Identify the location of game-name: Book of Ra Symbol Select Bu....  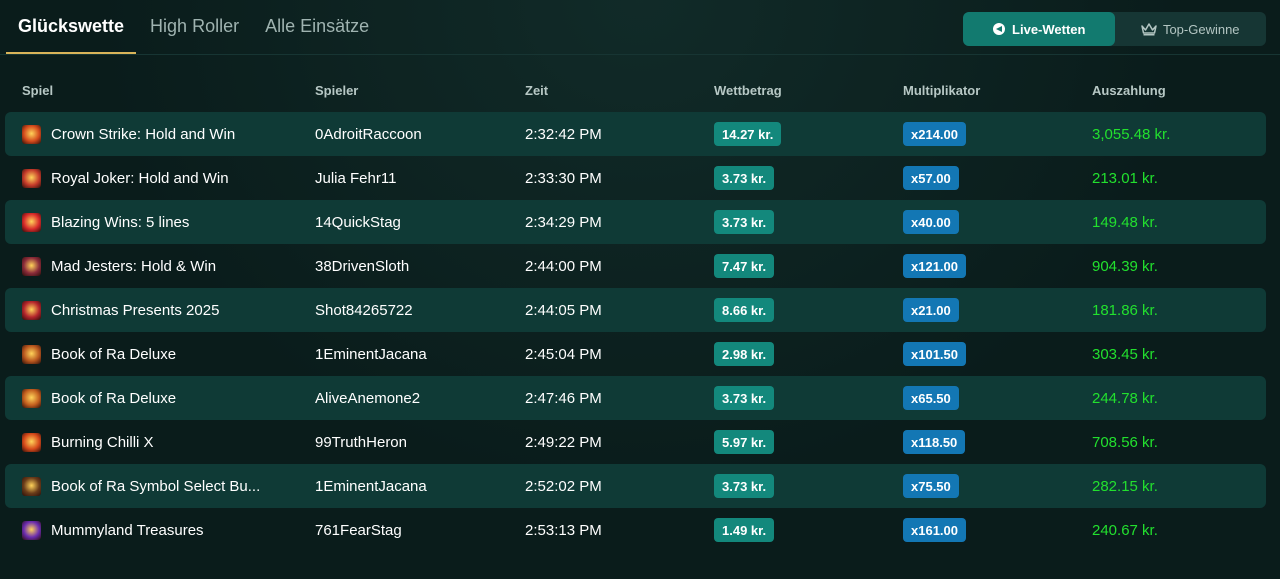
(155, 486).